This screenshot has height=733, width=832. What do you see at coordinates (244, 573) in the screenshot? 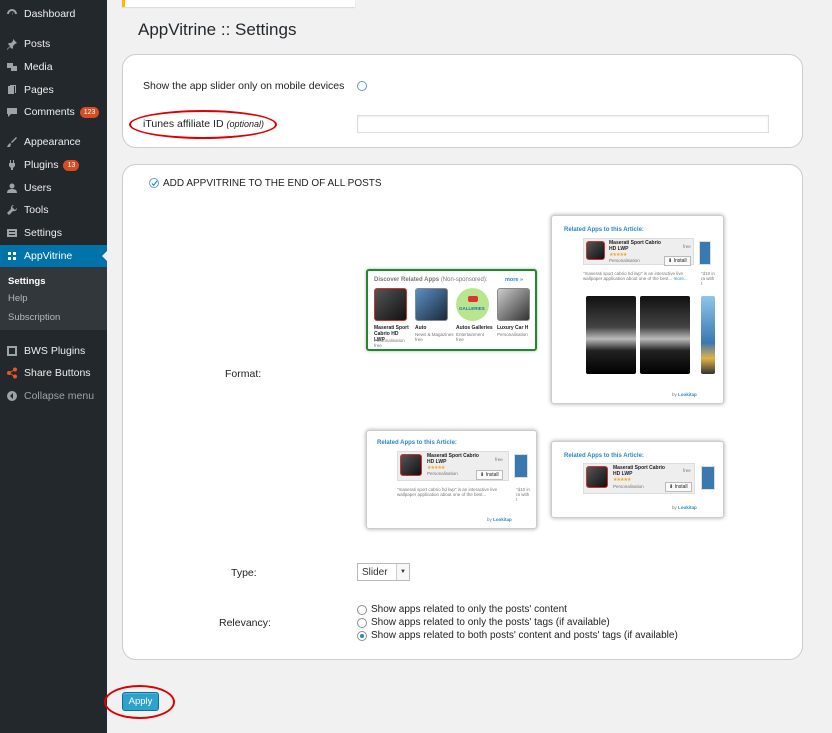
I see `type-label: Type:` at bounding box center [244, 573].